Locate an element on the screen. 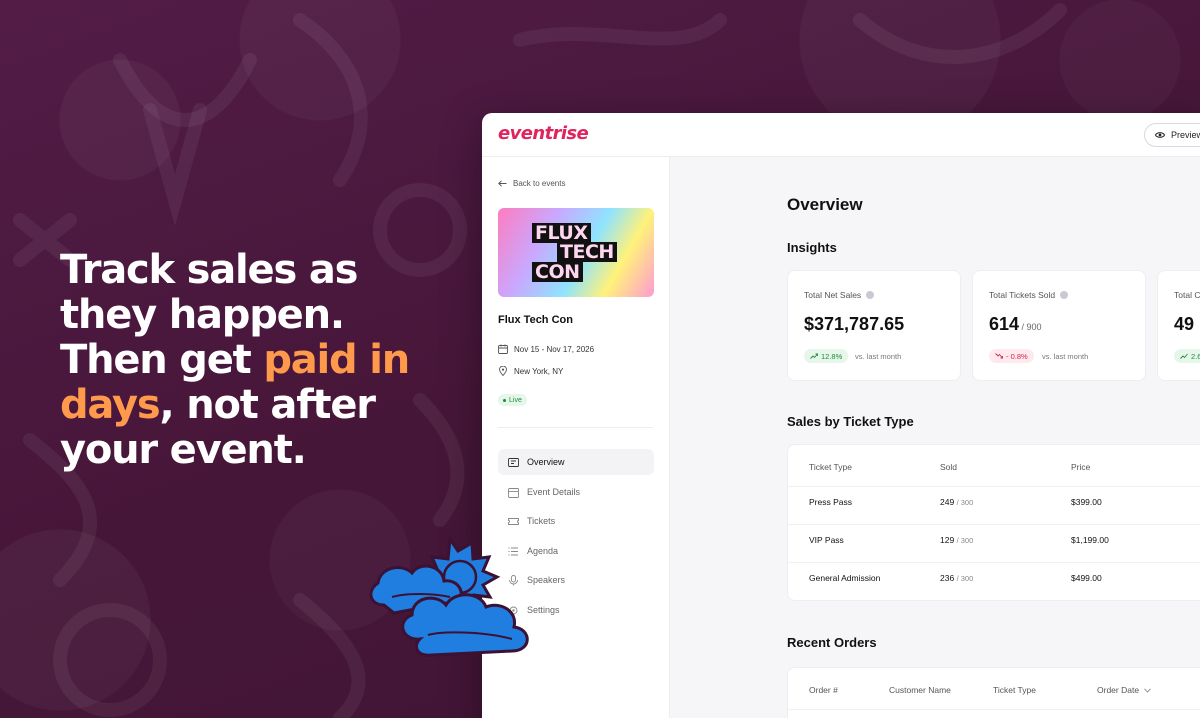  sold-cell: 236 / 300 is located at coordinates (957, 578).